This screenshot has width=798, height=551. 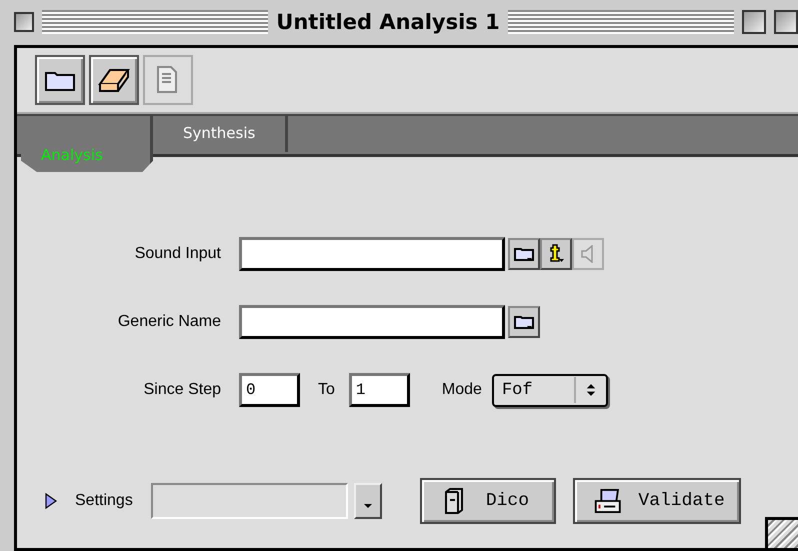 What do you see at coordinates (24, 22) in the screenshot?
I see `close-box` at bounding box center [24, 22].